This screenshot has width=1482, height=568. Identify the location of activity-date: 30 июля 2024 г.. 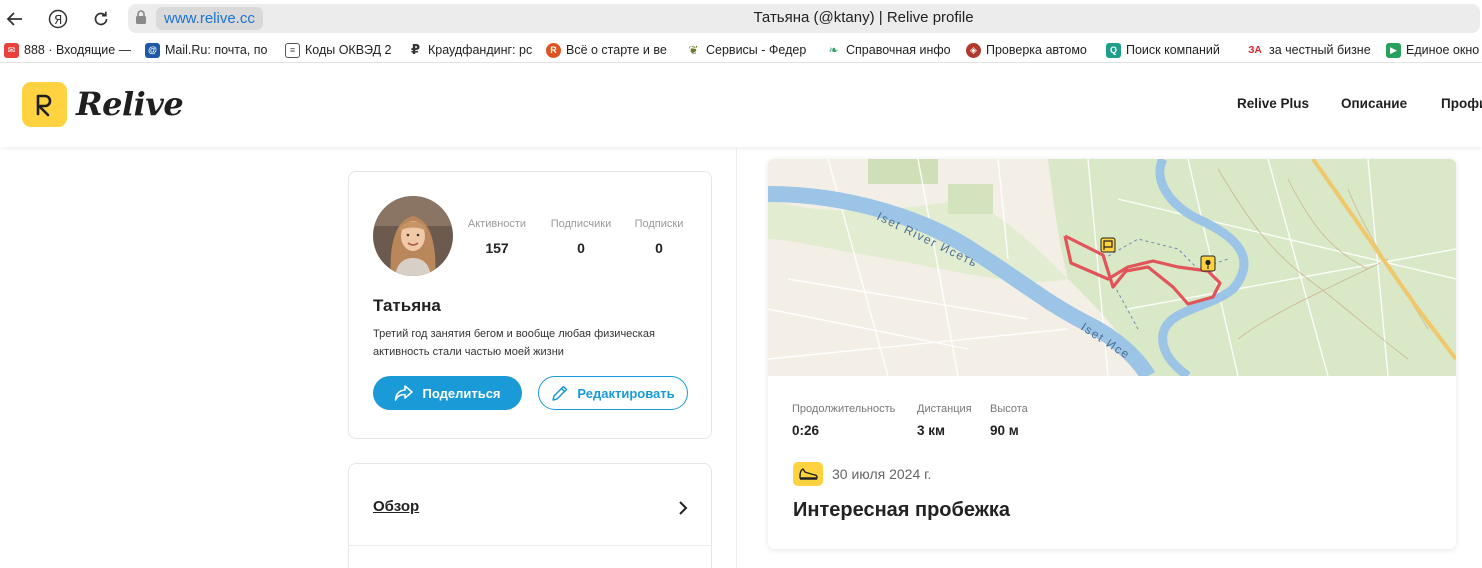
(882, 474).